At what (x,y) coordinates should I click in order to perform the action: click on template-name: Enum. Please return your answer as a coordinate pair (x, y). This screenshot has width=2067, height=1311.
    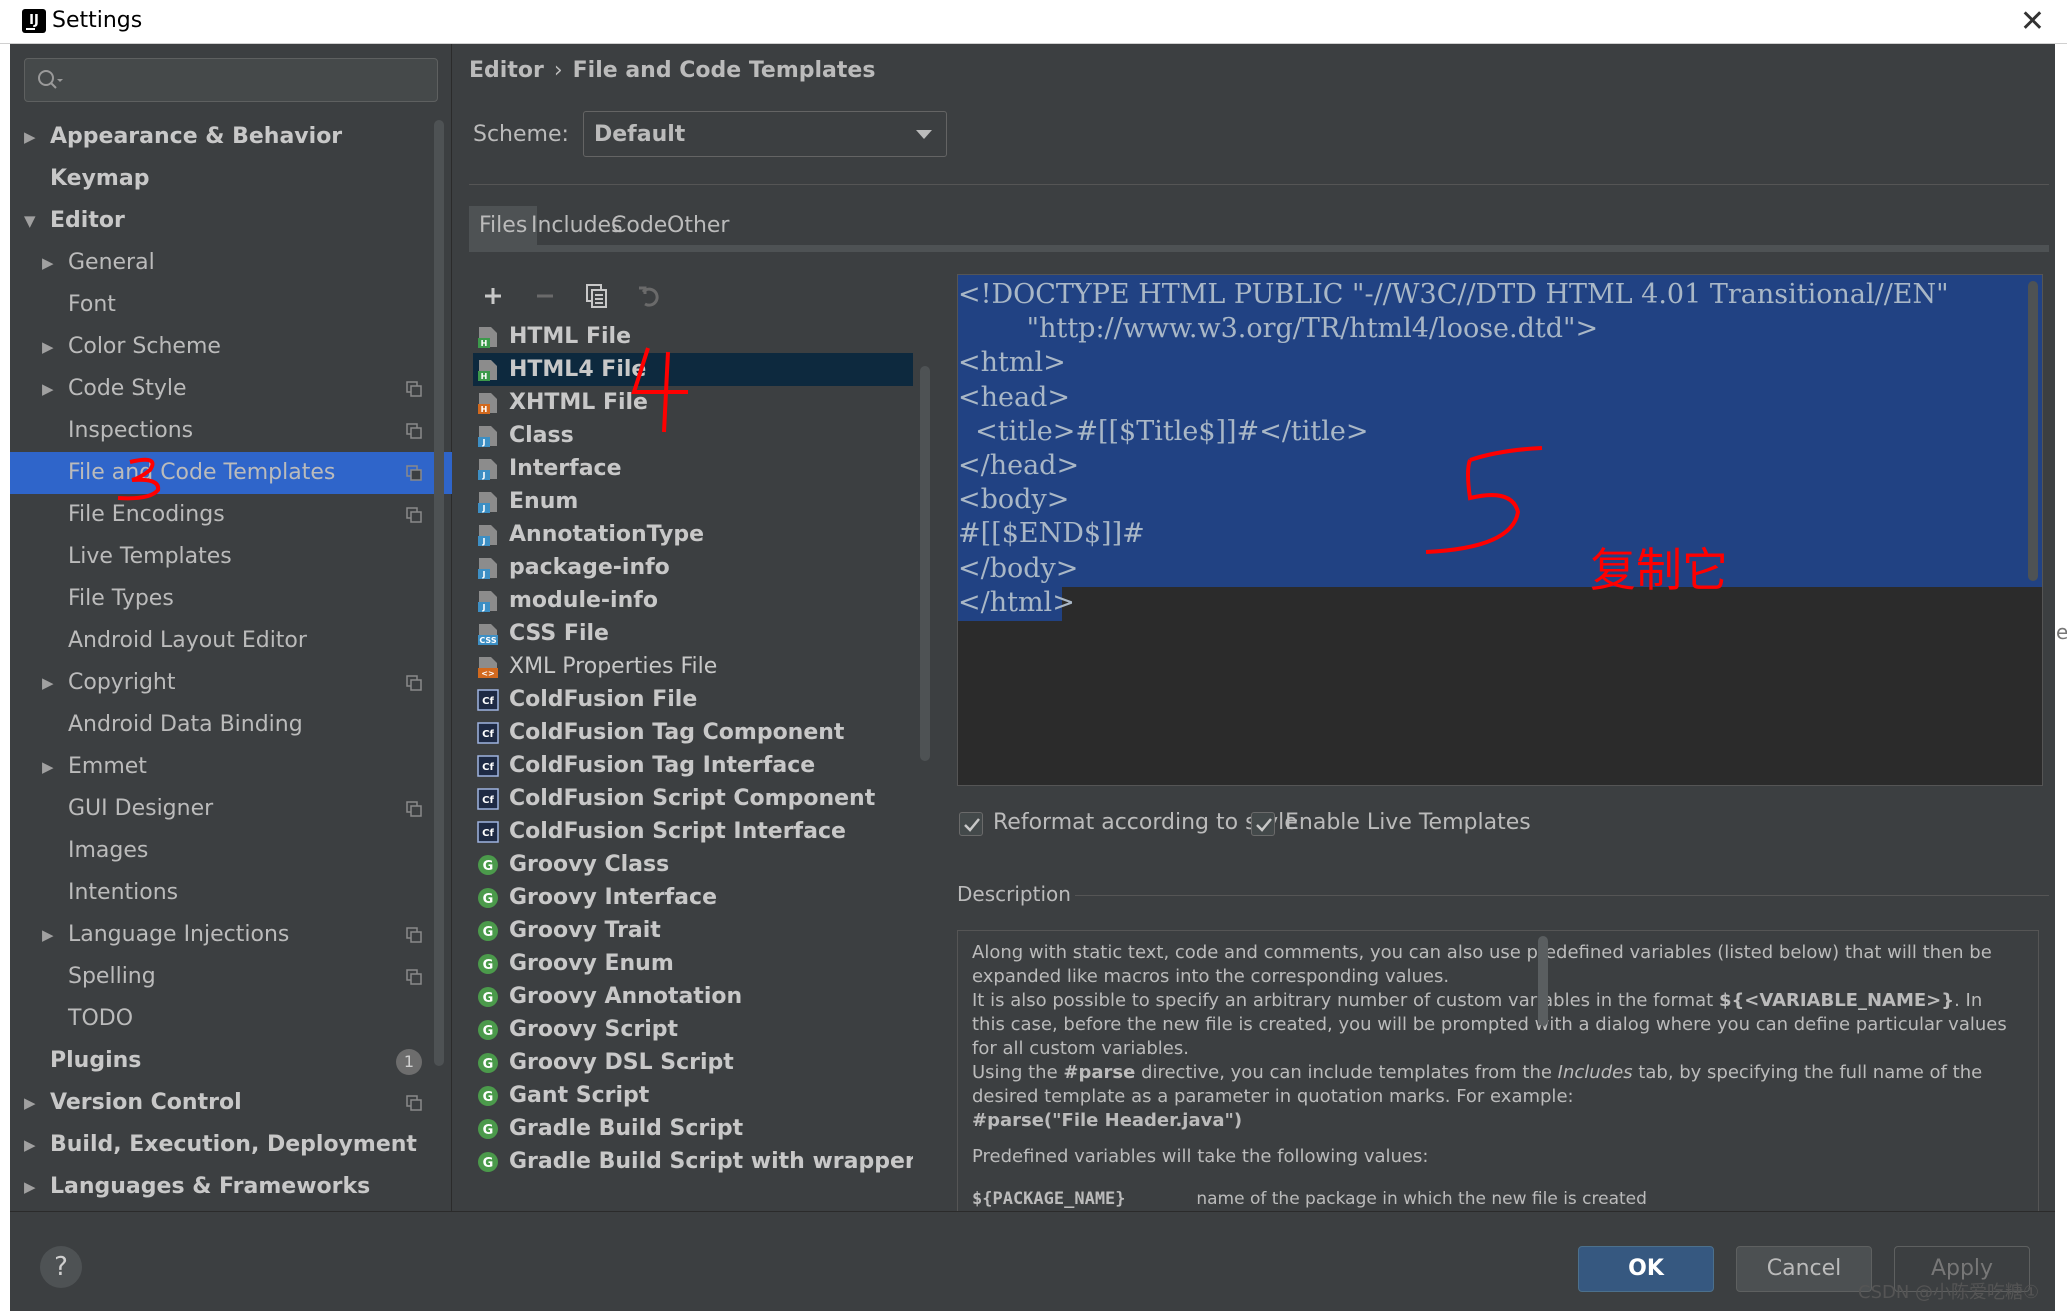
    Looking at the image, I should click on (544, 501).